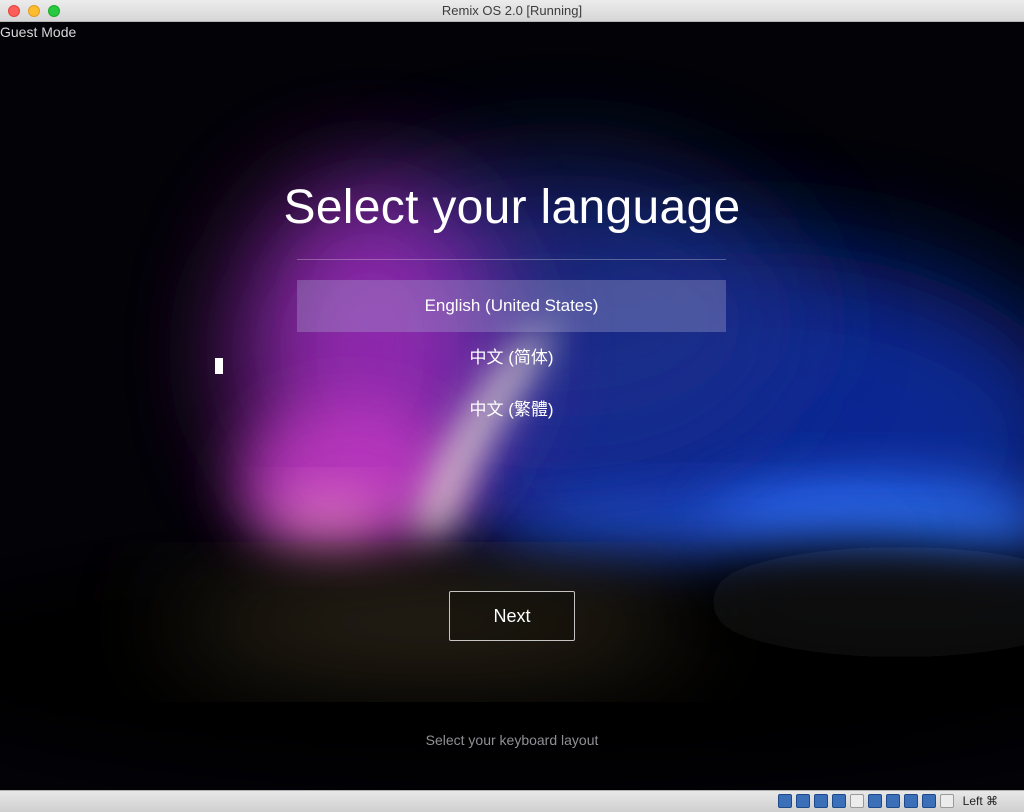 Image resolution: width=1024 pixels, height=812 pixels. I want to click on capture-icon, so click(893, 801).